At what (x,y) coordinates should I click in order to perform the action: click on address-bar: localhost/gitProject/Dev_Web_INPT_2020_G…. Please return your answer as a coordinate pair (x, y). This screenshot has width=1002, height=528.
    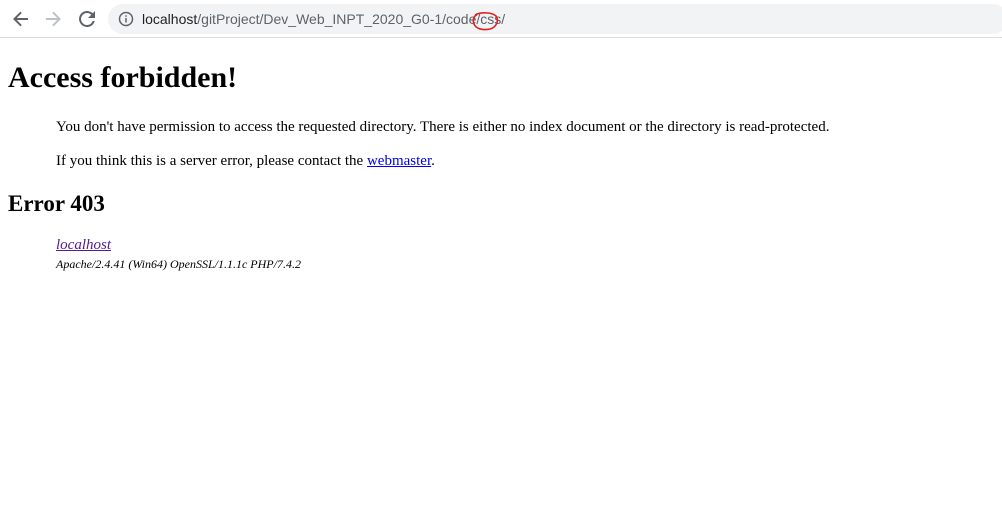
    Looking at the image, I should click on (555, 19).